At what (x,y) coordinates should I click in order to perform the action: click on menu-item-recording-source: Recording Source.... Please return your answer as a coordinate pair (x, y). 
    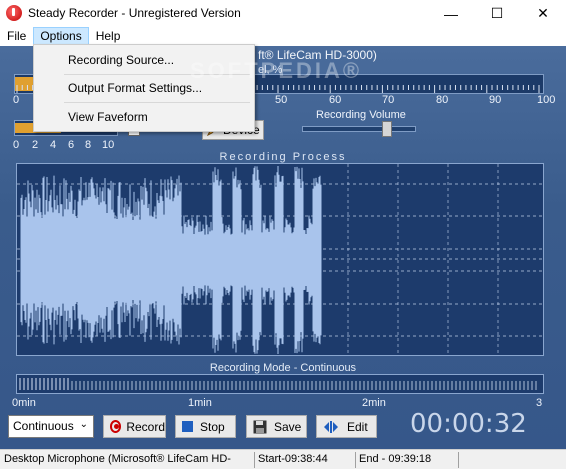
    Looking at the image, I should click on (121, 60).